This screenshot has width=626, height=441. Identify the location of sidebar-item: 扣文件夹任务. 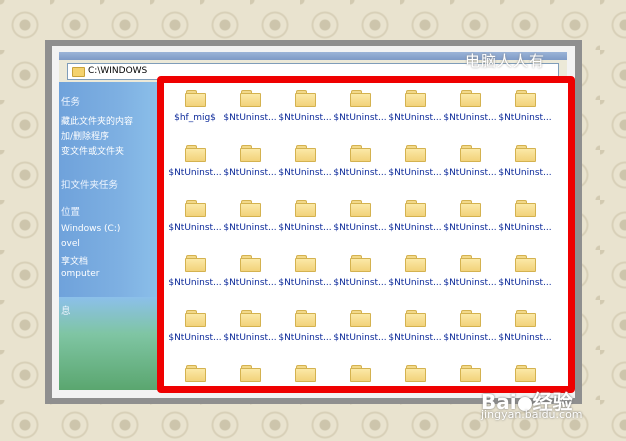
(111, 184).